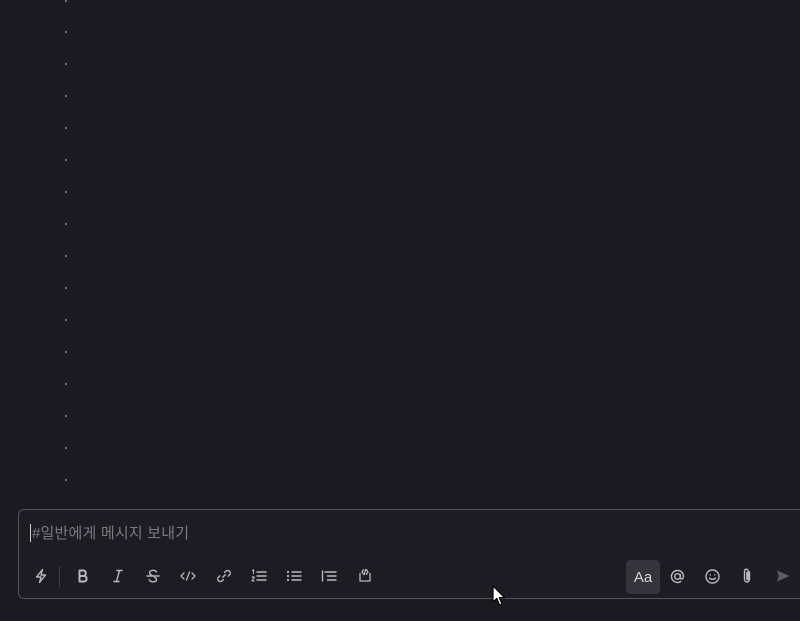  I want to click on bulleted-list-icon, so click(294, 576).